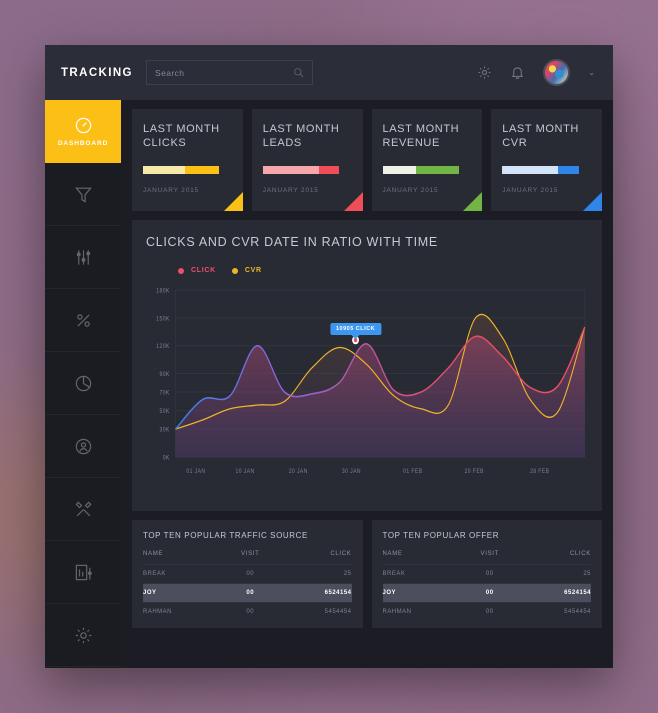 The width and height of the screenshot is (658, 713). What do you see at coordinates (530, 190) in the screenshot?
I see `kpi-card-date: JANUARY 2015` at bounding box center [530, 190].